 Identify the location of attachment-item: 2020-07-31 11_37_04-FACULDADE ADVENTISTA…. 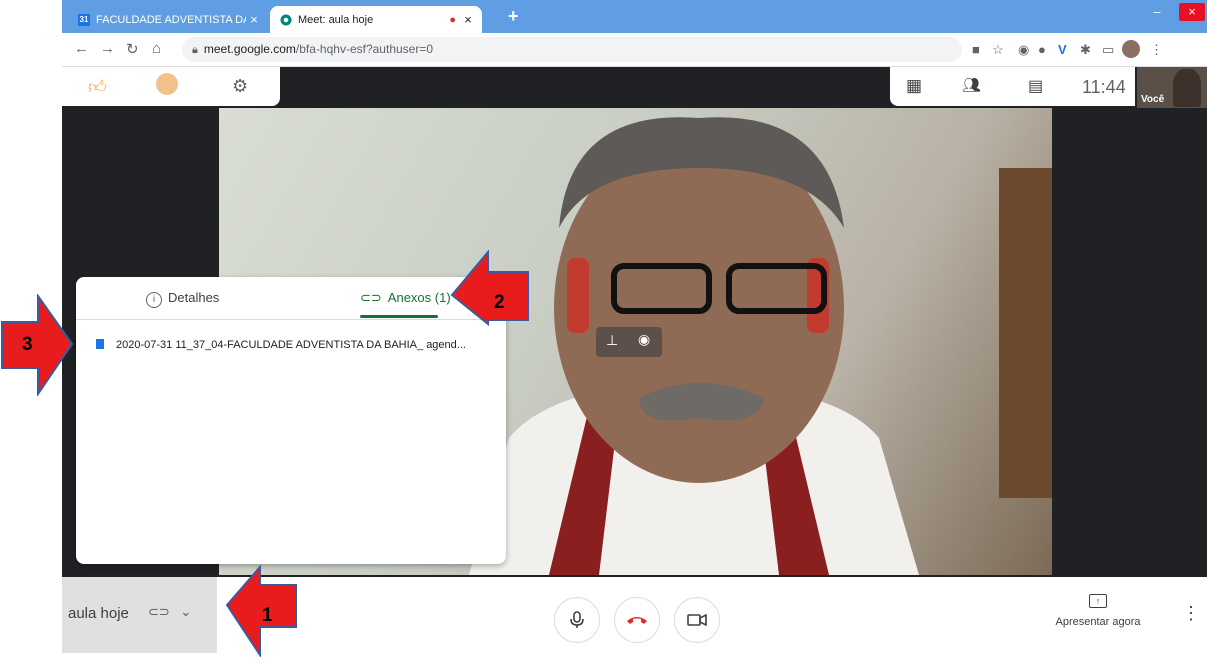
(281, 345).